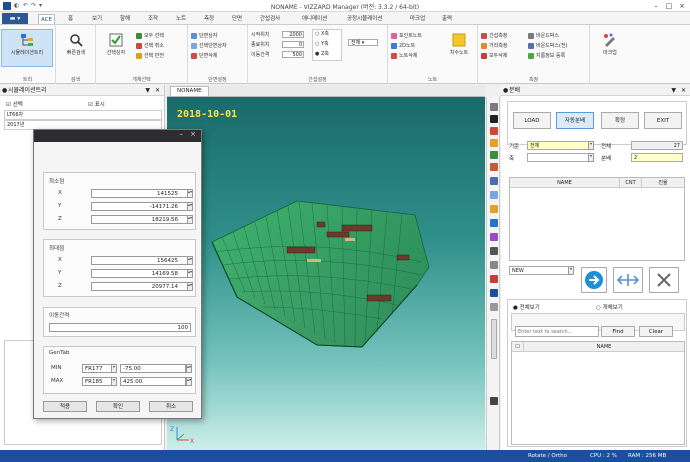 Image resolution: width=690 pixels, height=462 pixels. What do you see at coordinates (97, 368) in the screenshot?
I see `gentab-min-frame-combo: FR177` at bounding box center [97, 368].